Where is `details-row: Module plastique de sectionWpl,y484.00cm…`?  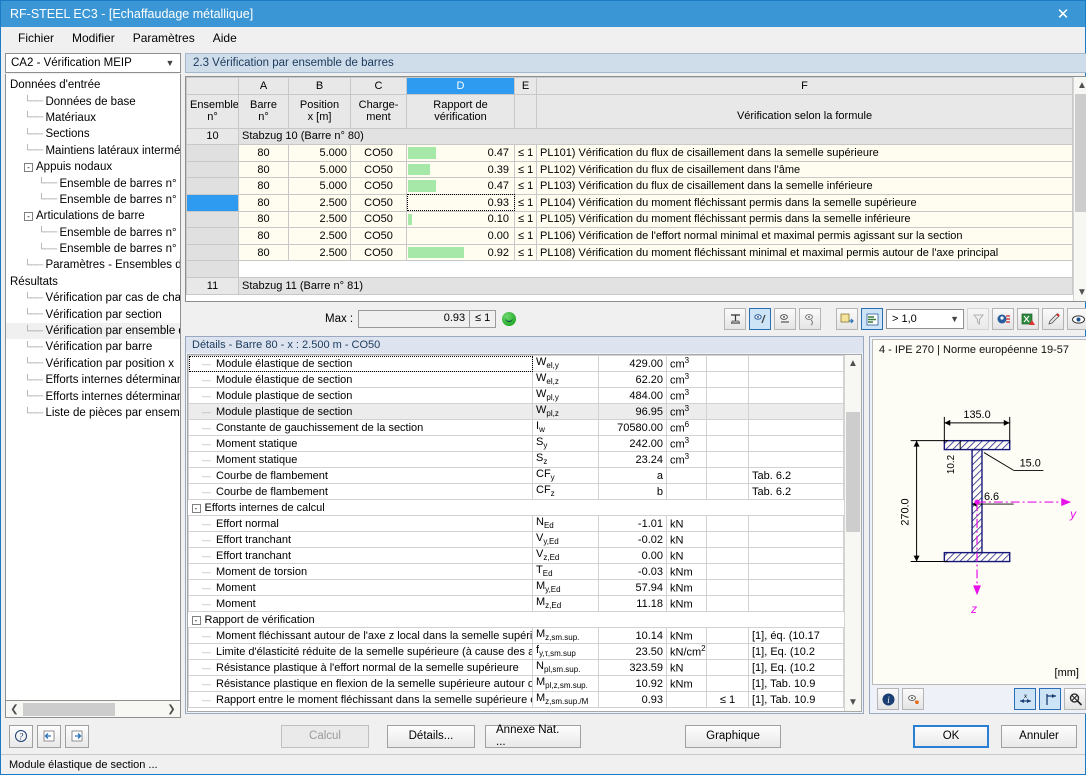 details-row: Module plastique de sectionWpl,y484.00cm… is located at coordinates (516, 395).